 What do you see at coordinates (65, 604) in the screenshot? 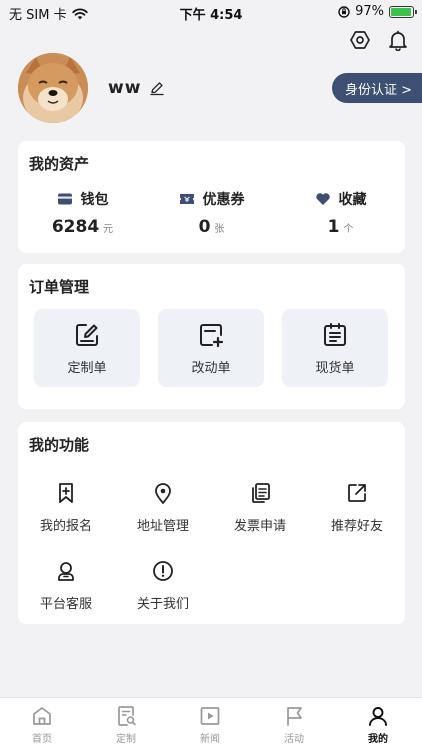
I see `customer-service-label: 平台客服` at bounding box center [65, 604].